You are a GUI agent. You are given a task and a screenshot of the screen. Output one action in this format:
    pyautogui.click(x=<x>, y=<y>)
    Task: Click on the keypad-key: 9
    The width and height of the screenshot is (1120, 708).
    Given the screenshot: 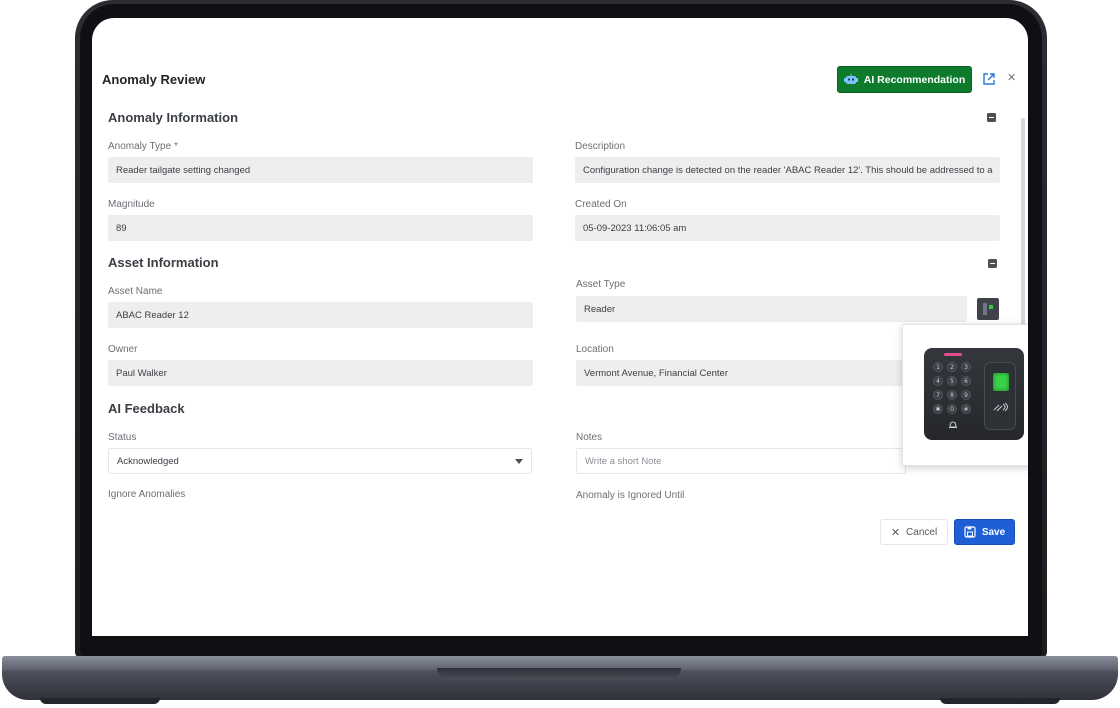 What is the action you would take?
    pyautogui.click(x=966, y=395)
    